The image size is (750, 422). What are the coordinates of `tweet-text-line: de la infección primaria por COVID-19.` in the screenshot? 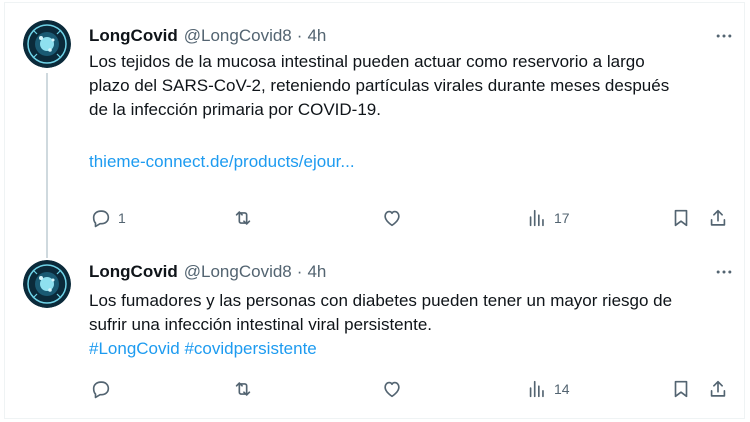 It's located at (235, 109).